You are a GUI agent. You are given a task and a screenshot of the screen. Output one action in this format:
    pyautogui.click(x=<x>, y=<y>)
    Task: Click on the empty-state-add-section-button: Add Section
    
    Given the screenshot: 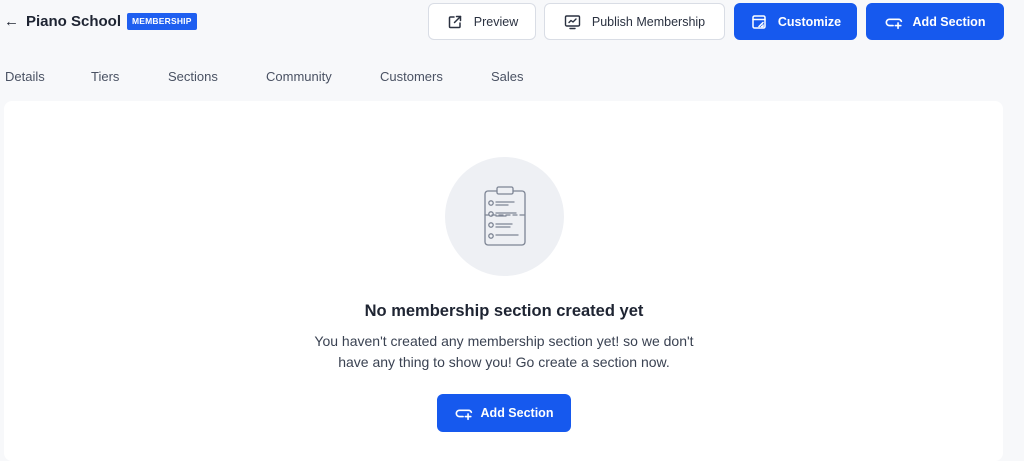 What is the action you would take?
    pyautogui.click(x=504, y=413)
    